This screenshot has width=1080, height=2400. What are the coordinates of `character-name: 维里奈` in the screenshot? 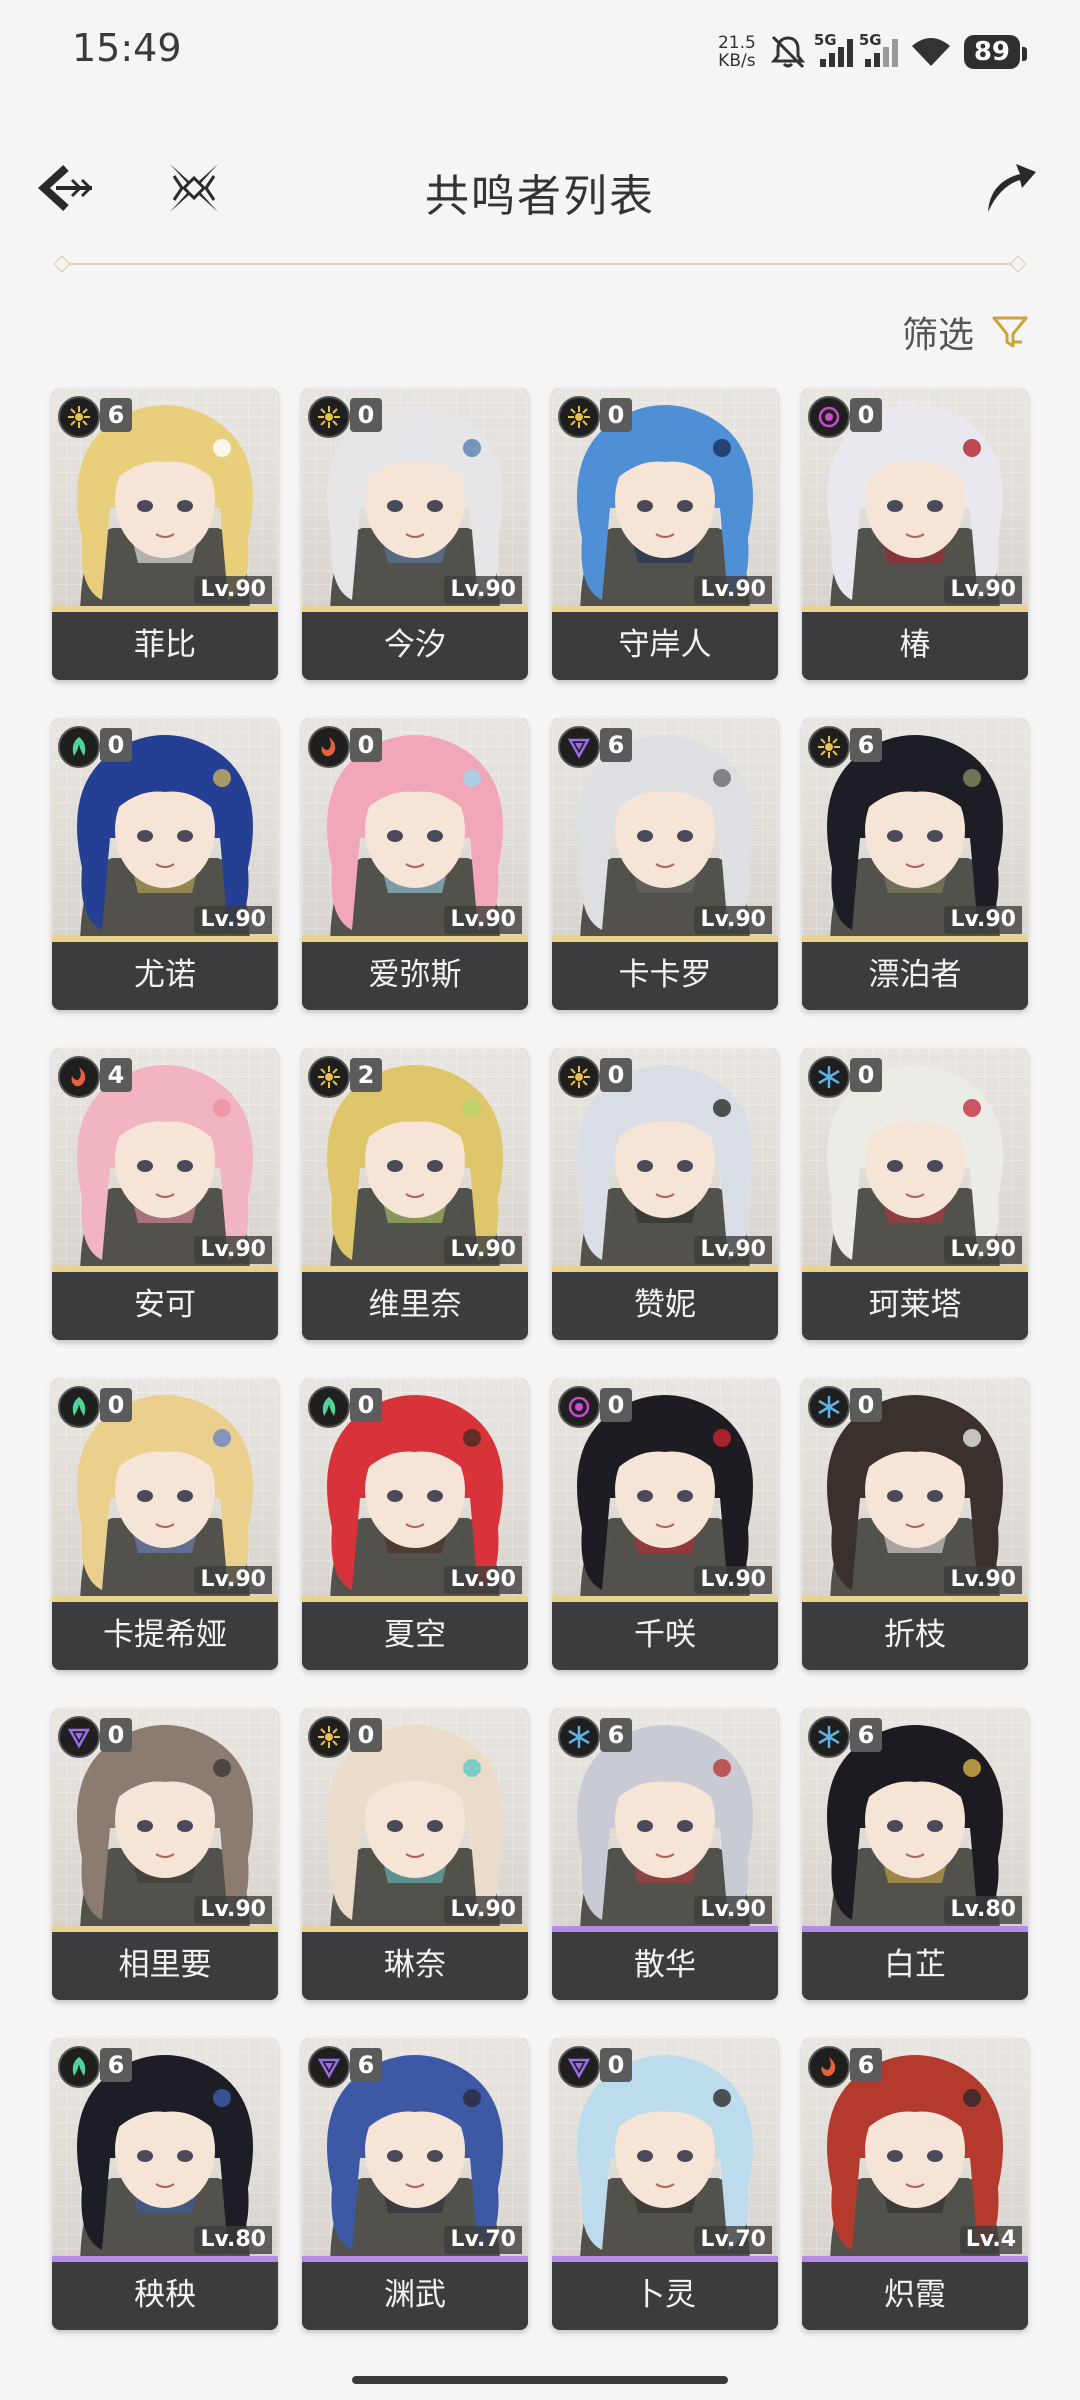 It's located at (415, 1306).